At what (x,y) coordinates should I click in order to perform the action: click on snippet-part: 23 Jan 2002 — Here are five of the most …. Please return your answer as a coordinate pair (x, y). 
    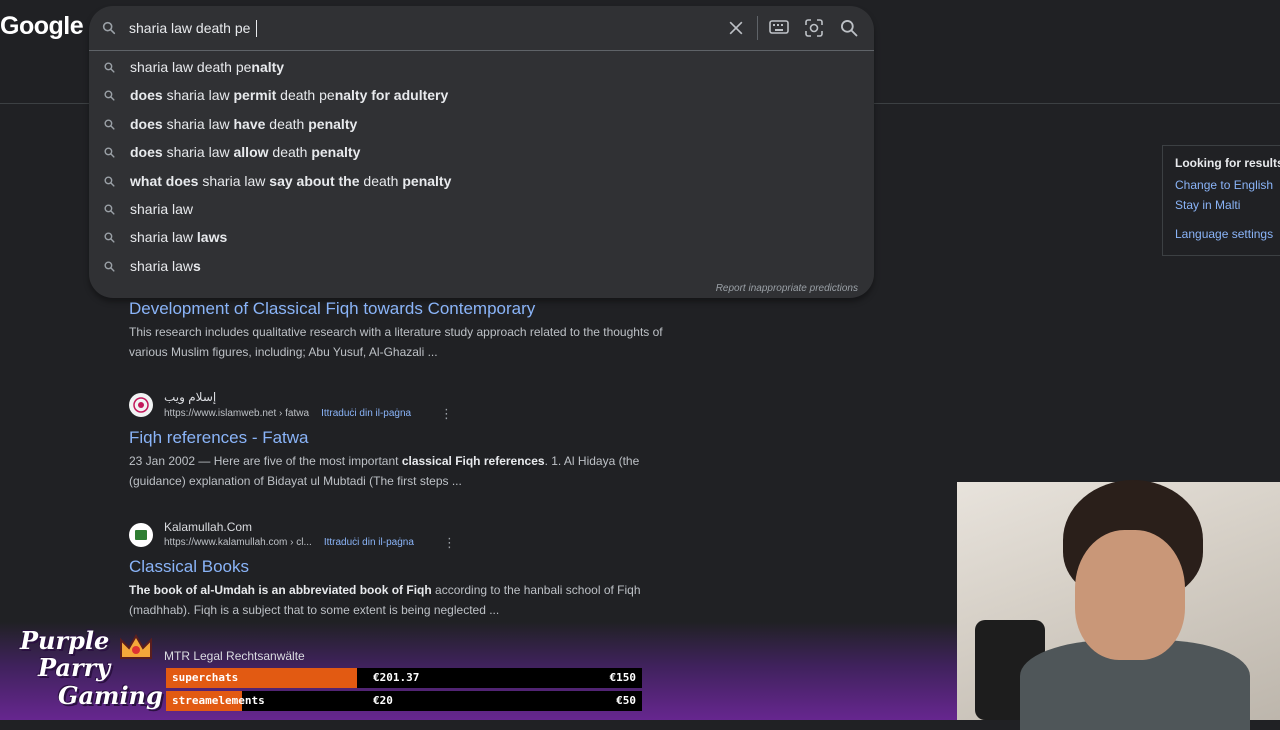
    Looking at the image, I should click on (265, 461).